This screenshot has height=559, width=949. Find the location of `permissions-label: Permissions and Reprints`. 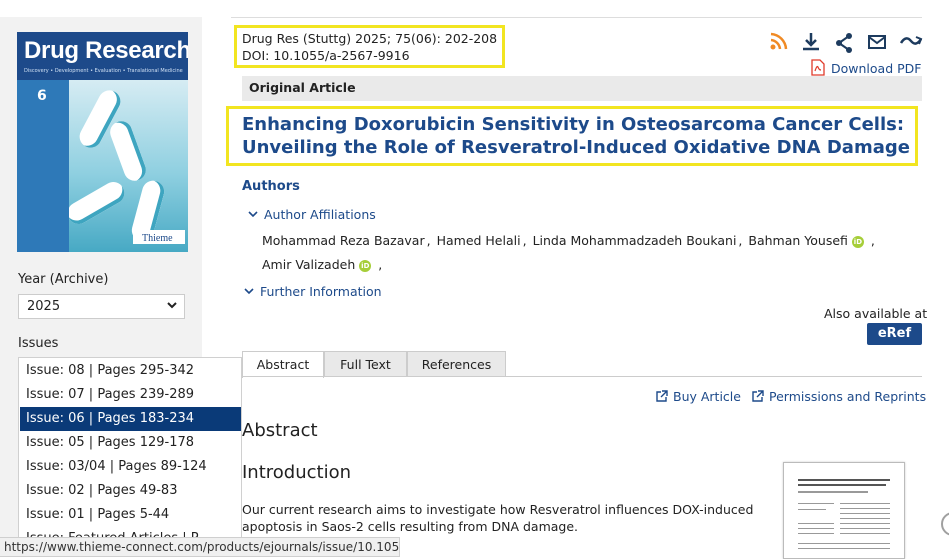

permissions-label: Permissions and Reprints is located at coordinates (848, 396).